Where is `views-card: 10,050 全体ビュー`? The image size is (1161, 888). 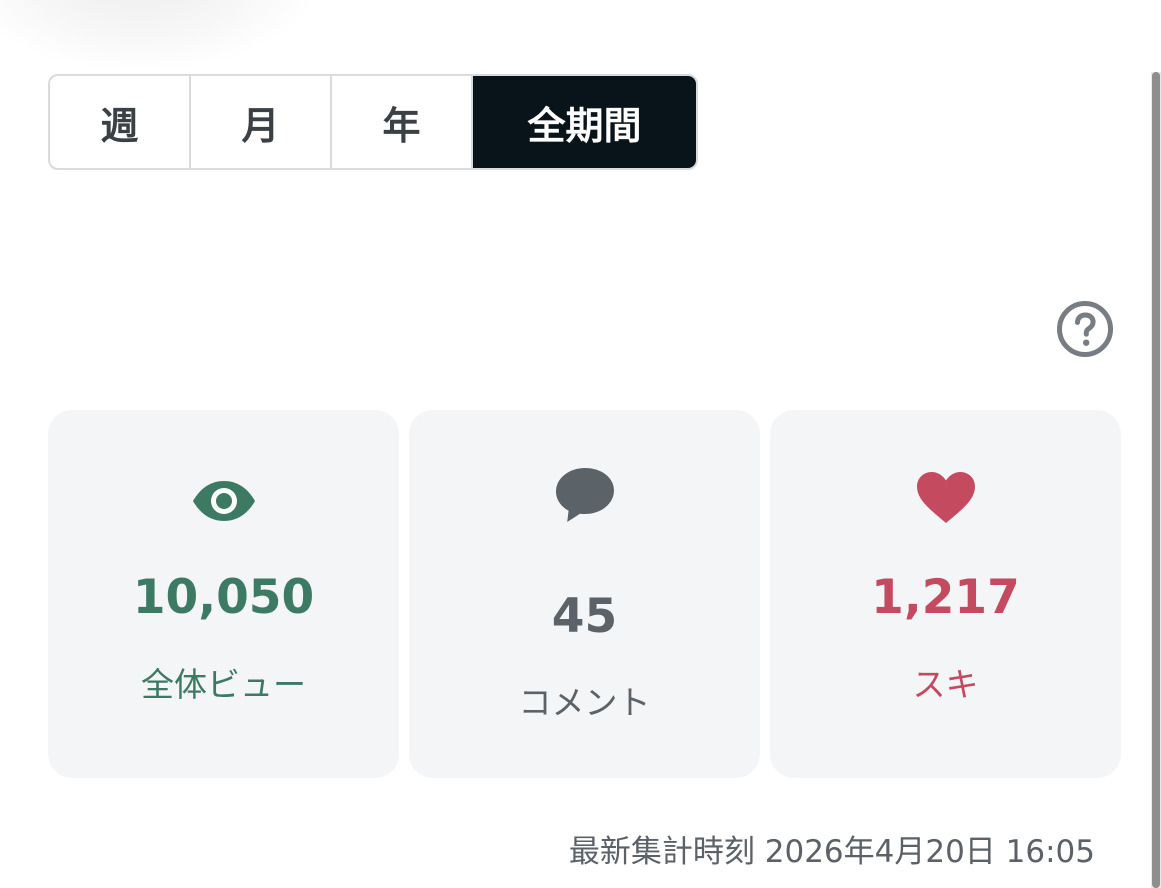
views-card: 10,050 全体ビュー is located at coordinates (223, 594).